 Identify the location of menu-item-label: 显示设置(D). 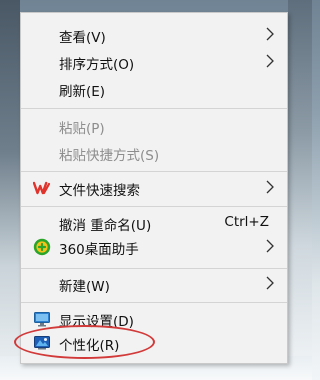
(96, 322).